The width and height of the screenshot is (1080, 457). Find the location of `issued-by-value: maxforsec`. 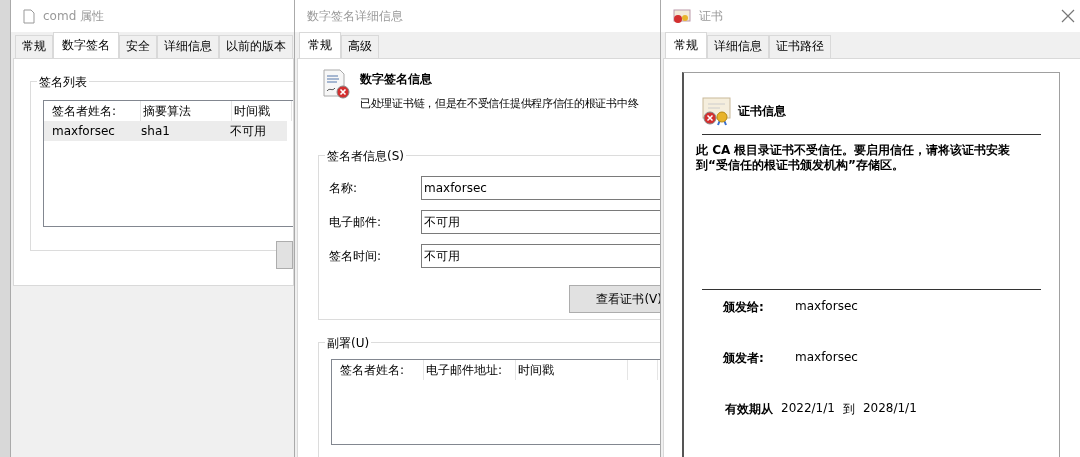

issued-by-value: maxforsec is located at coordinates (826, 358).